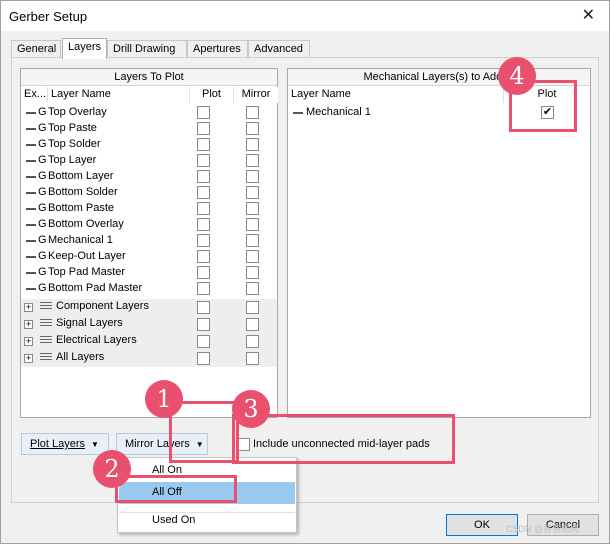 This screenshot has height=544, width=610. I want to click on mechanical-layers-title: Mechanical Layers(s) to Add to, so click(439, 77).